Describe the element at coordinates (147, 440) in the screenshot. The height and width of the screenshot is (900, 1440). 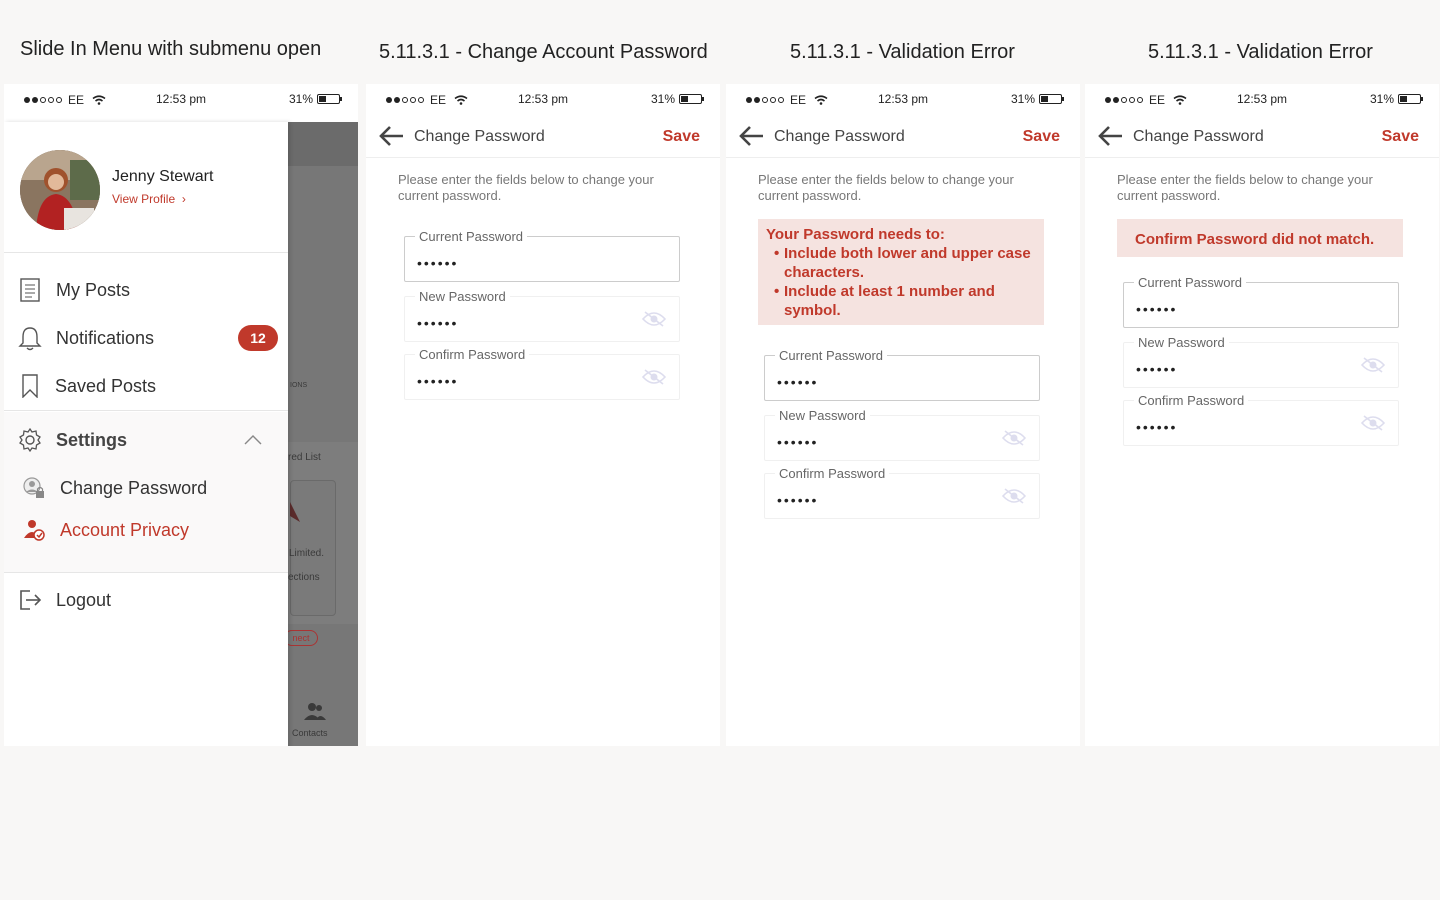
I see `menu-item-settings: Settings` at that location.